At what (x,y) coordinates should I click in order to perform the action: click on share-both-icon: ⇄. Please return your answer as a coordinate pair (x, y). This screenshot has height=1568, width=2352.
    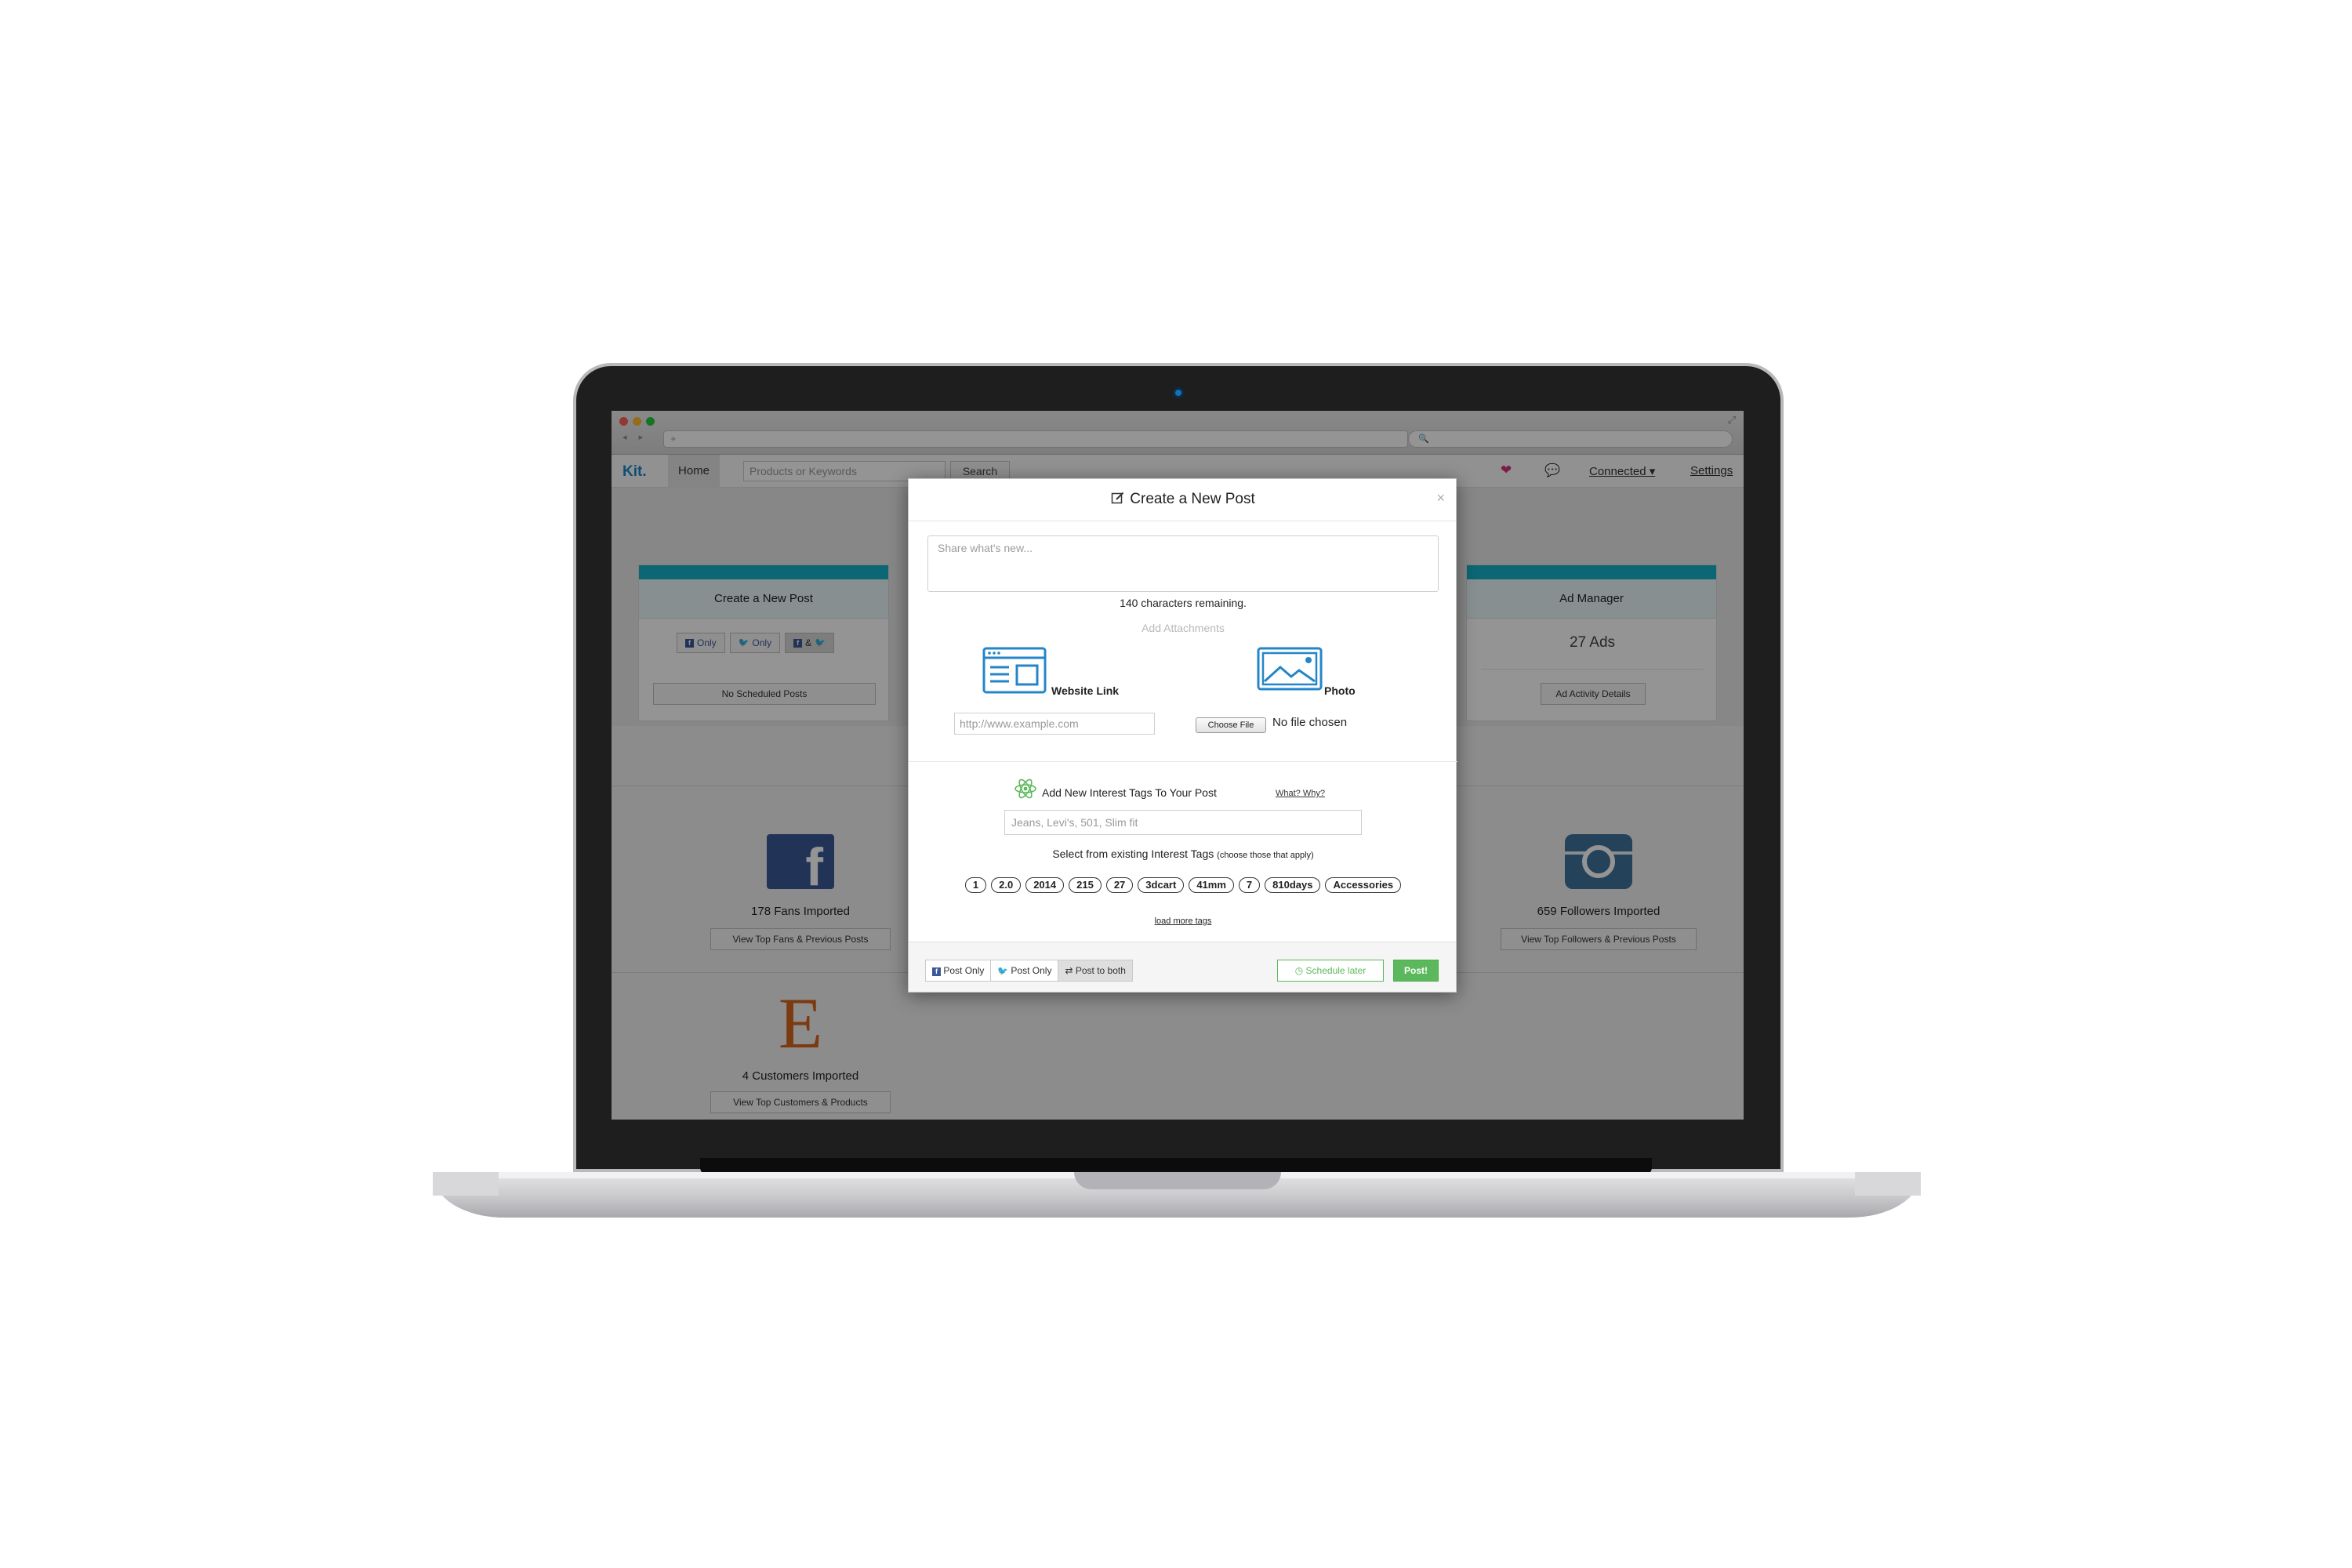
    Looking at the image, I should click on (1069, 971).